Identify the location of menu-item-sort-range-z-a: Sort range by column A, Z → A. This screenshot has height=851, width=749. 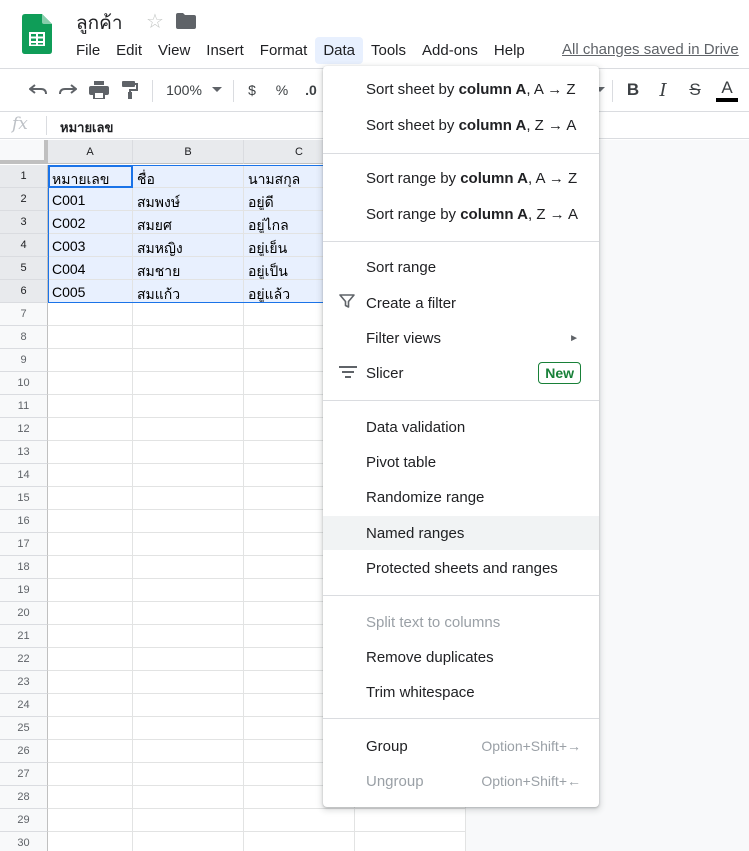
(461, 214).